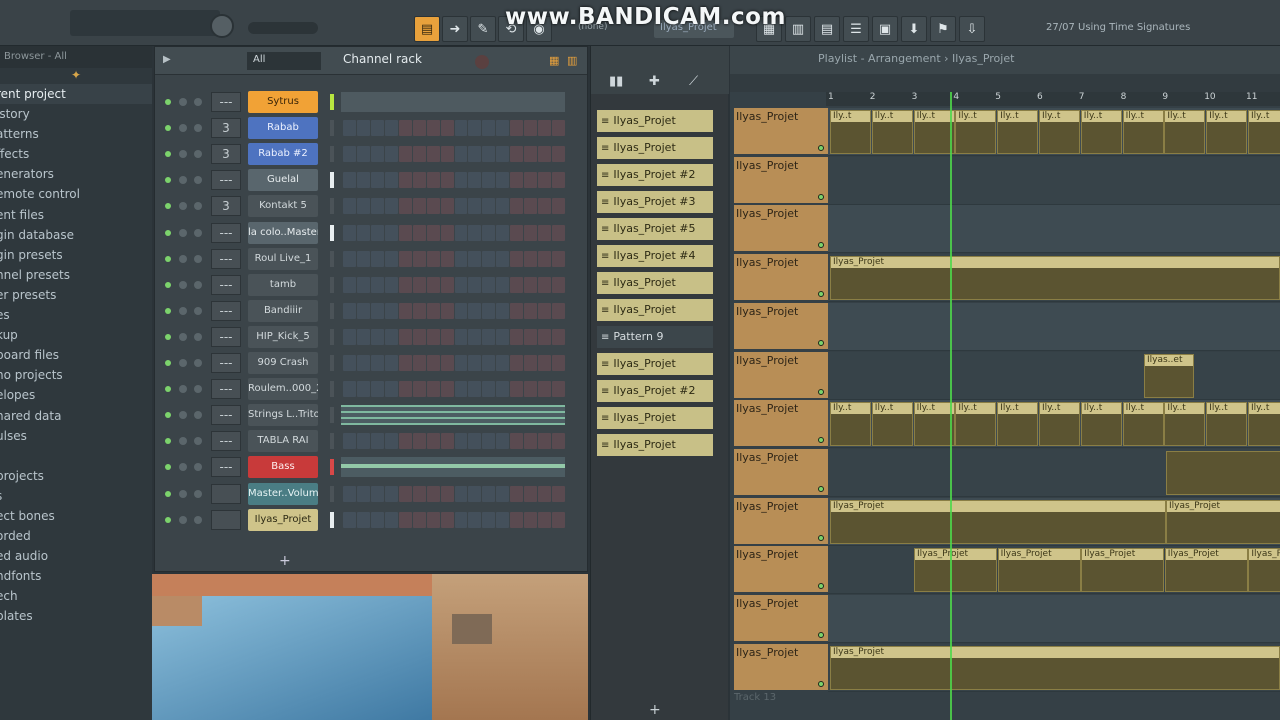 The width and height of the screenshot is (1280, 720). I want to click on channel-name-button: tamb, so click(283, 284).